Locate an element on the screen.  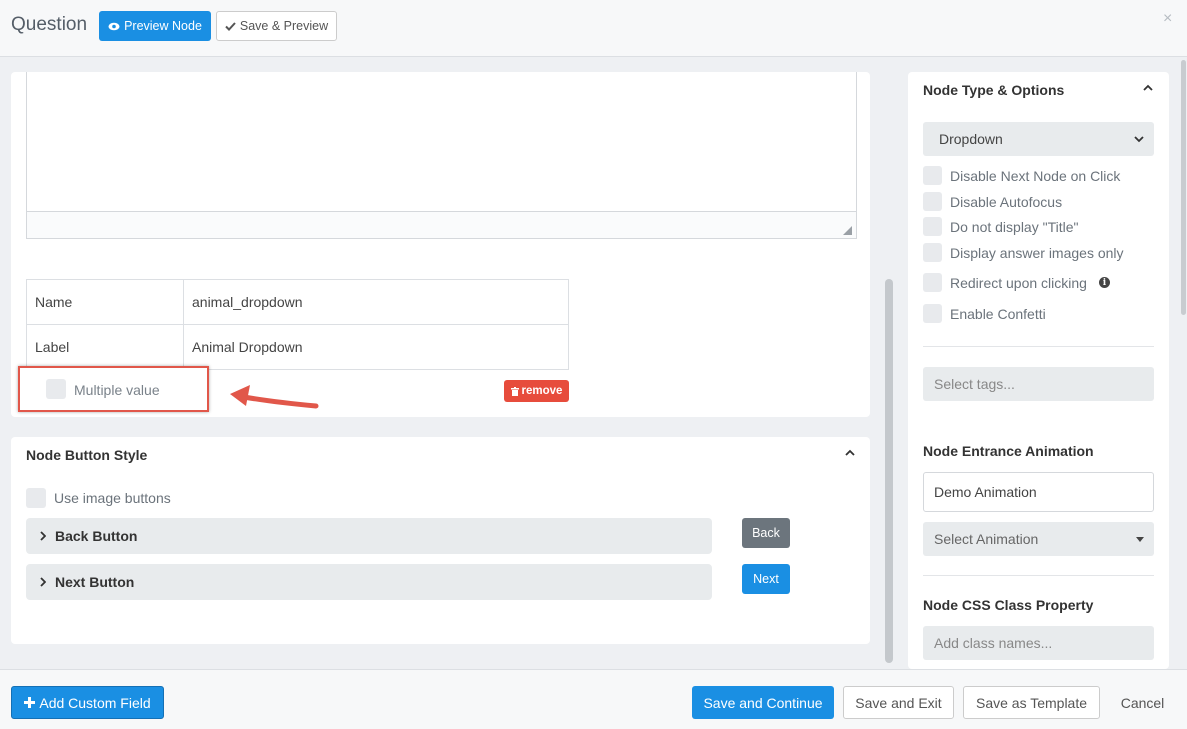
redirect-checkbox is located at coordinates (932, 282).